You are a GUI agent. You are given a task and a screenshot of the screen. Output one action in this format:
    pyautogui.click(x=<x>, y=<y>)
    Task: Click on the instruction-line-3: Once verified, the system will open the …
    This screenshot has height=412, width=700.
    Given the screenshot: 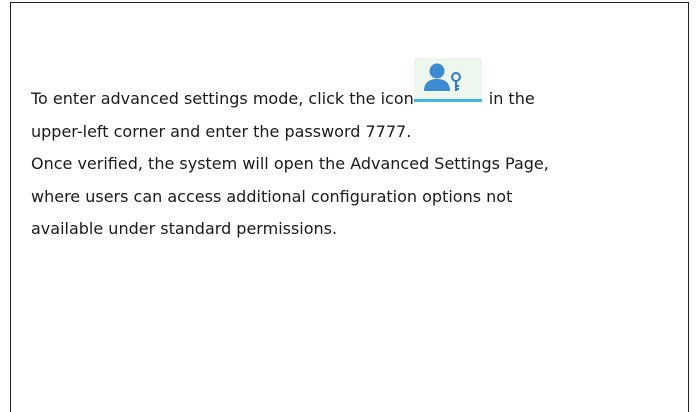 What is the action you would take?
    pyautogui.click(x=290, y=163)
    